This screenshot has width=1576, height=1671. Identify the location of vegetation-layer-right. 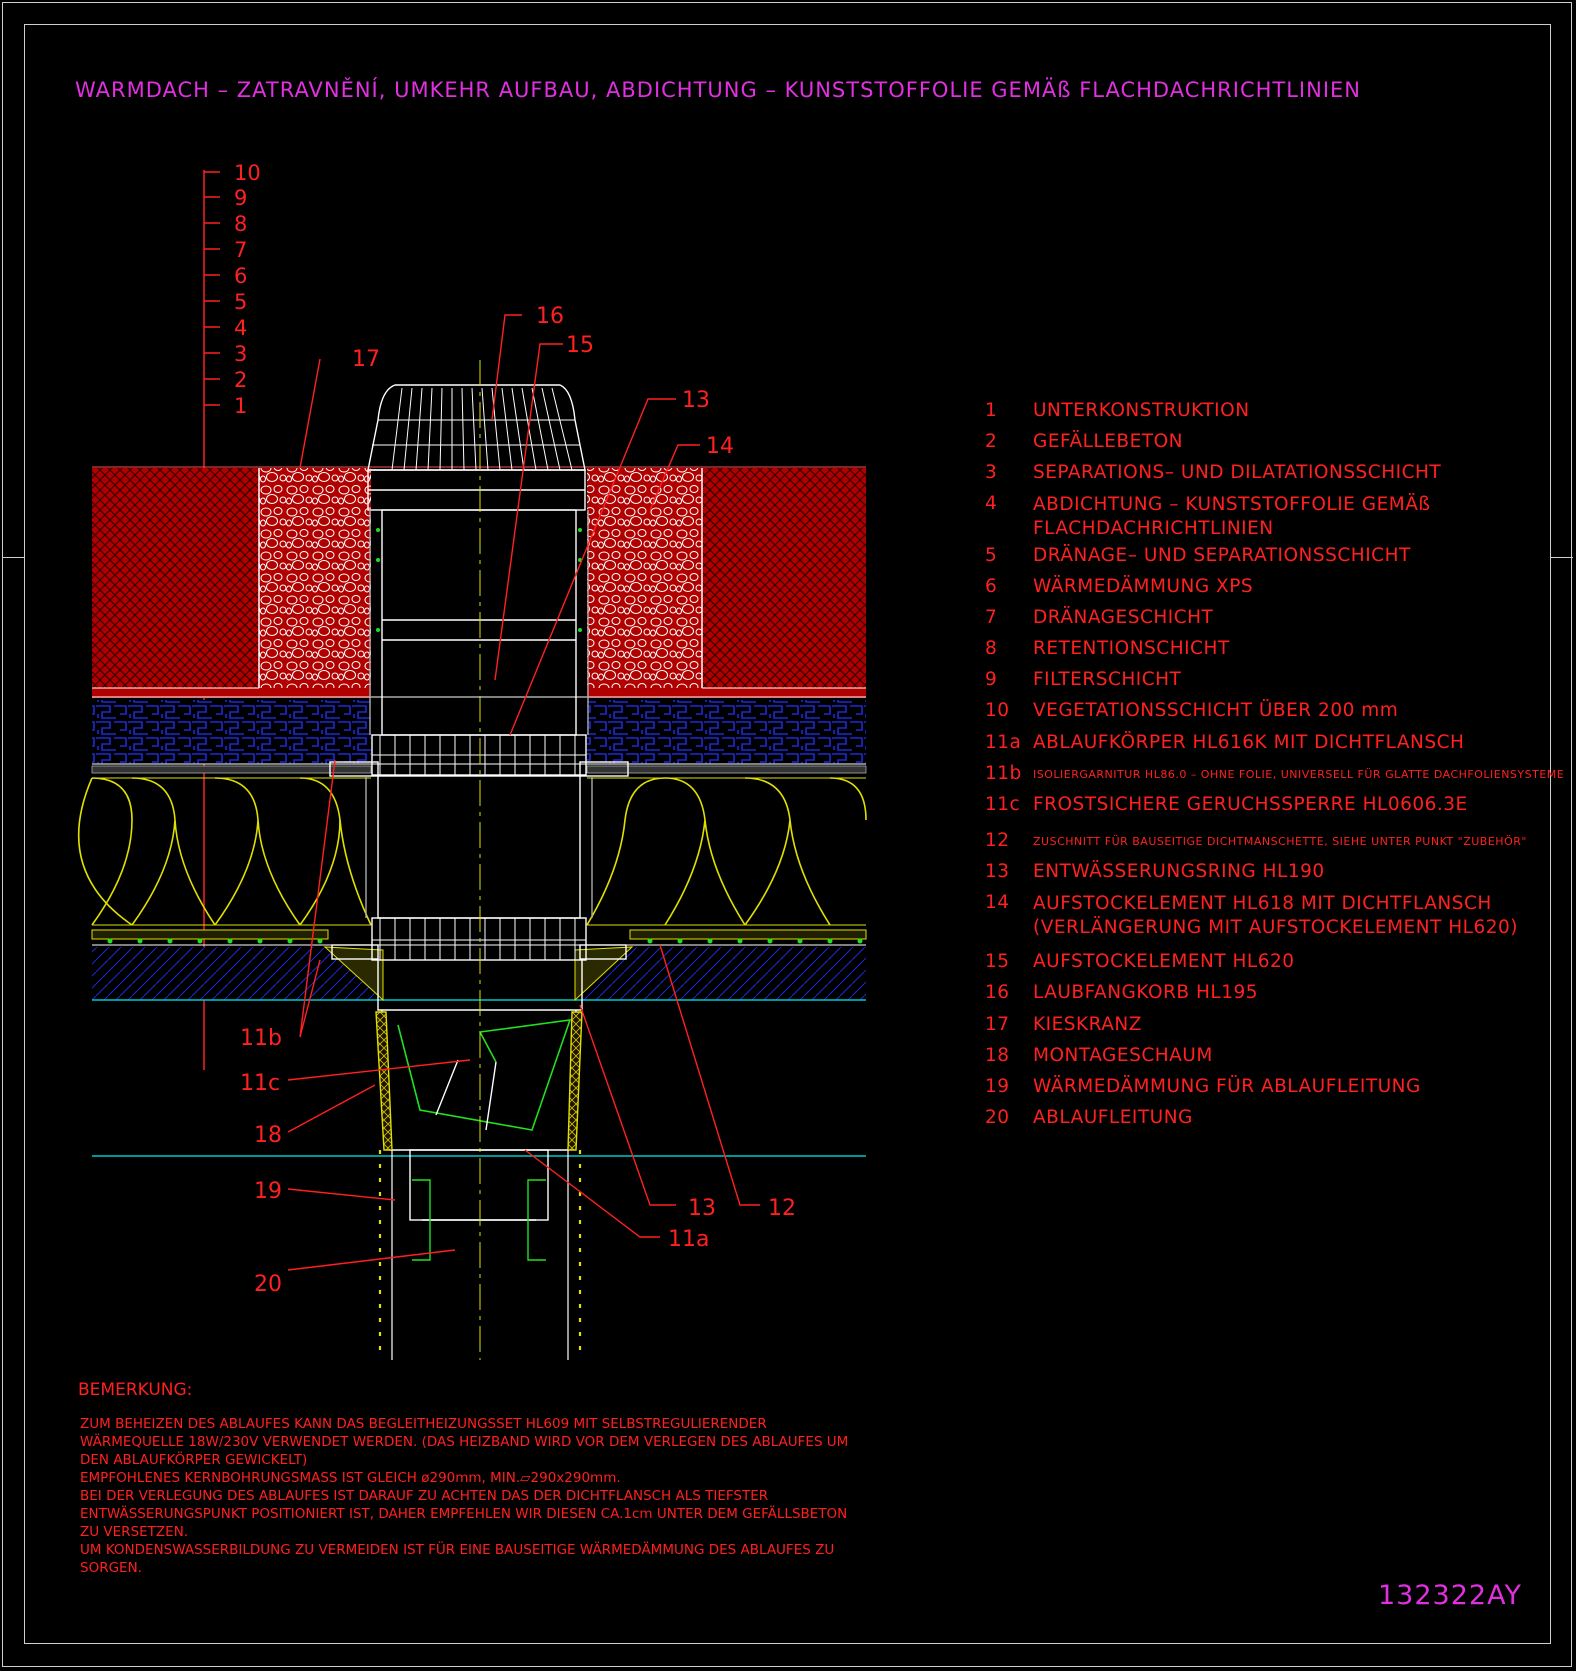
(784, 583).